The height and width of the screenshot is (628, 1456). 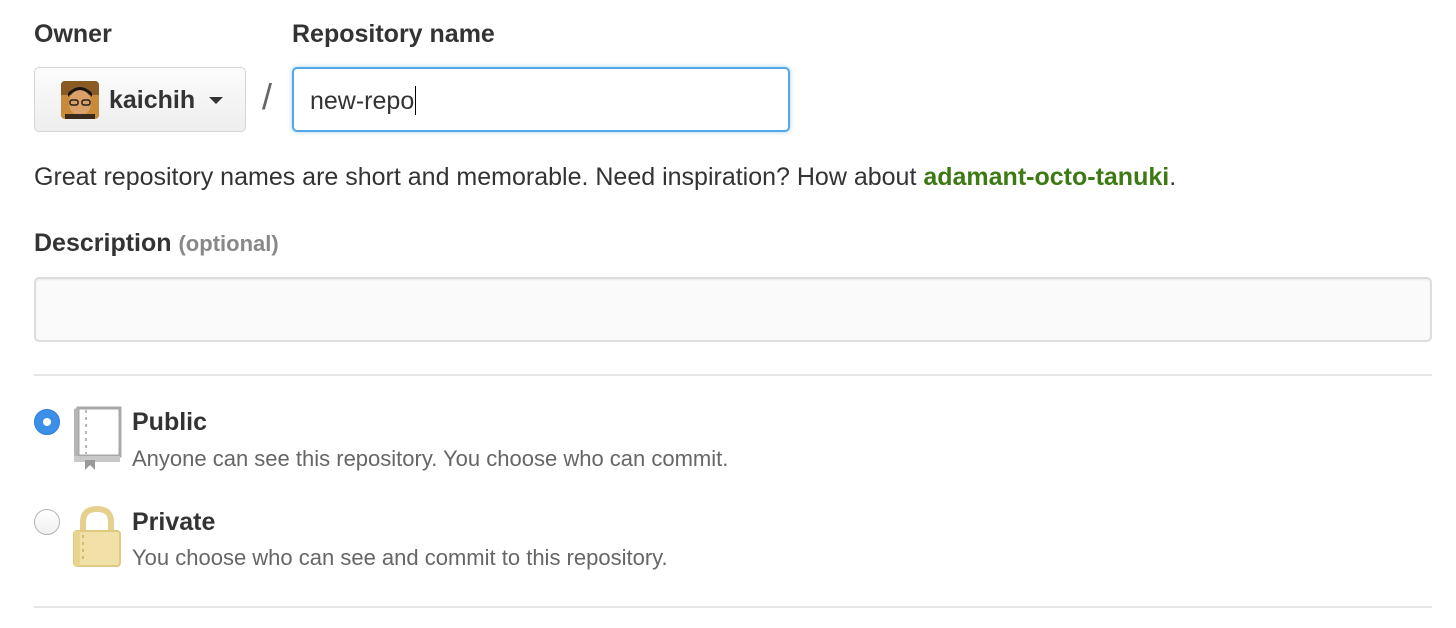 What do you see at coordinates (152, 100) in the screenshot?
I see `owner-name: kaichih` at bounding box center [152, 100].